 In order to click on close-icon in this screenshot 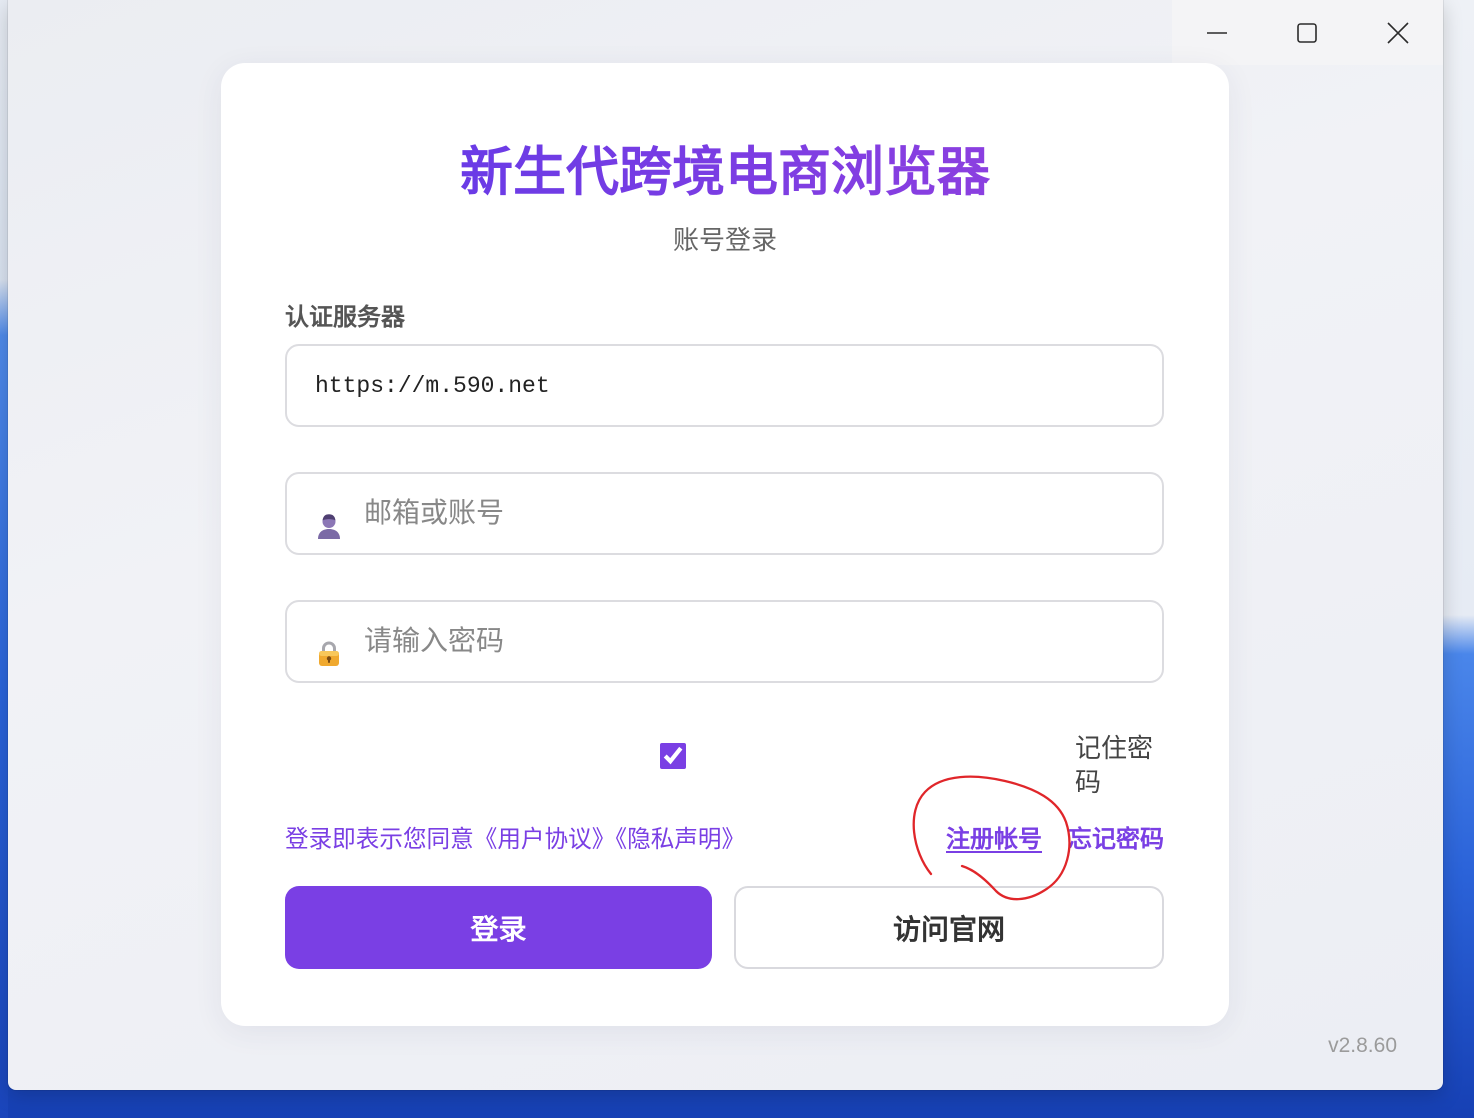, I will do `click(1398, 33)`.